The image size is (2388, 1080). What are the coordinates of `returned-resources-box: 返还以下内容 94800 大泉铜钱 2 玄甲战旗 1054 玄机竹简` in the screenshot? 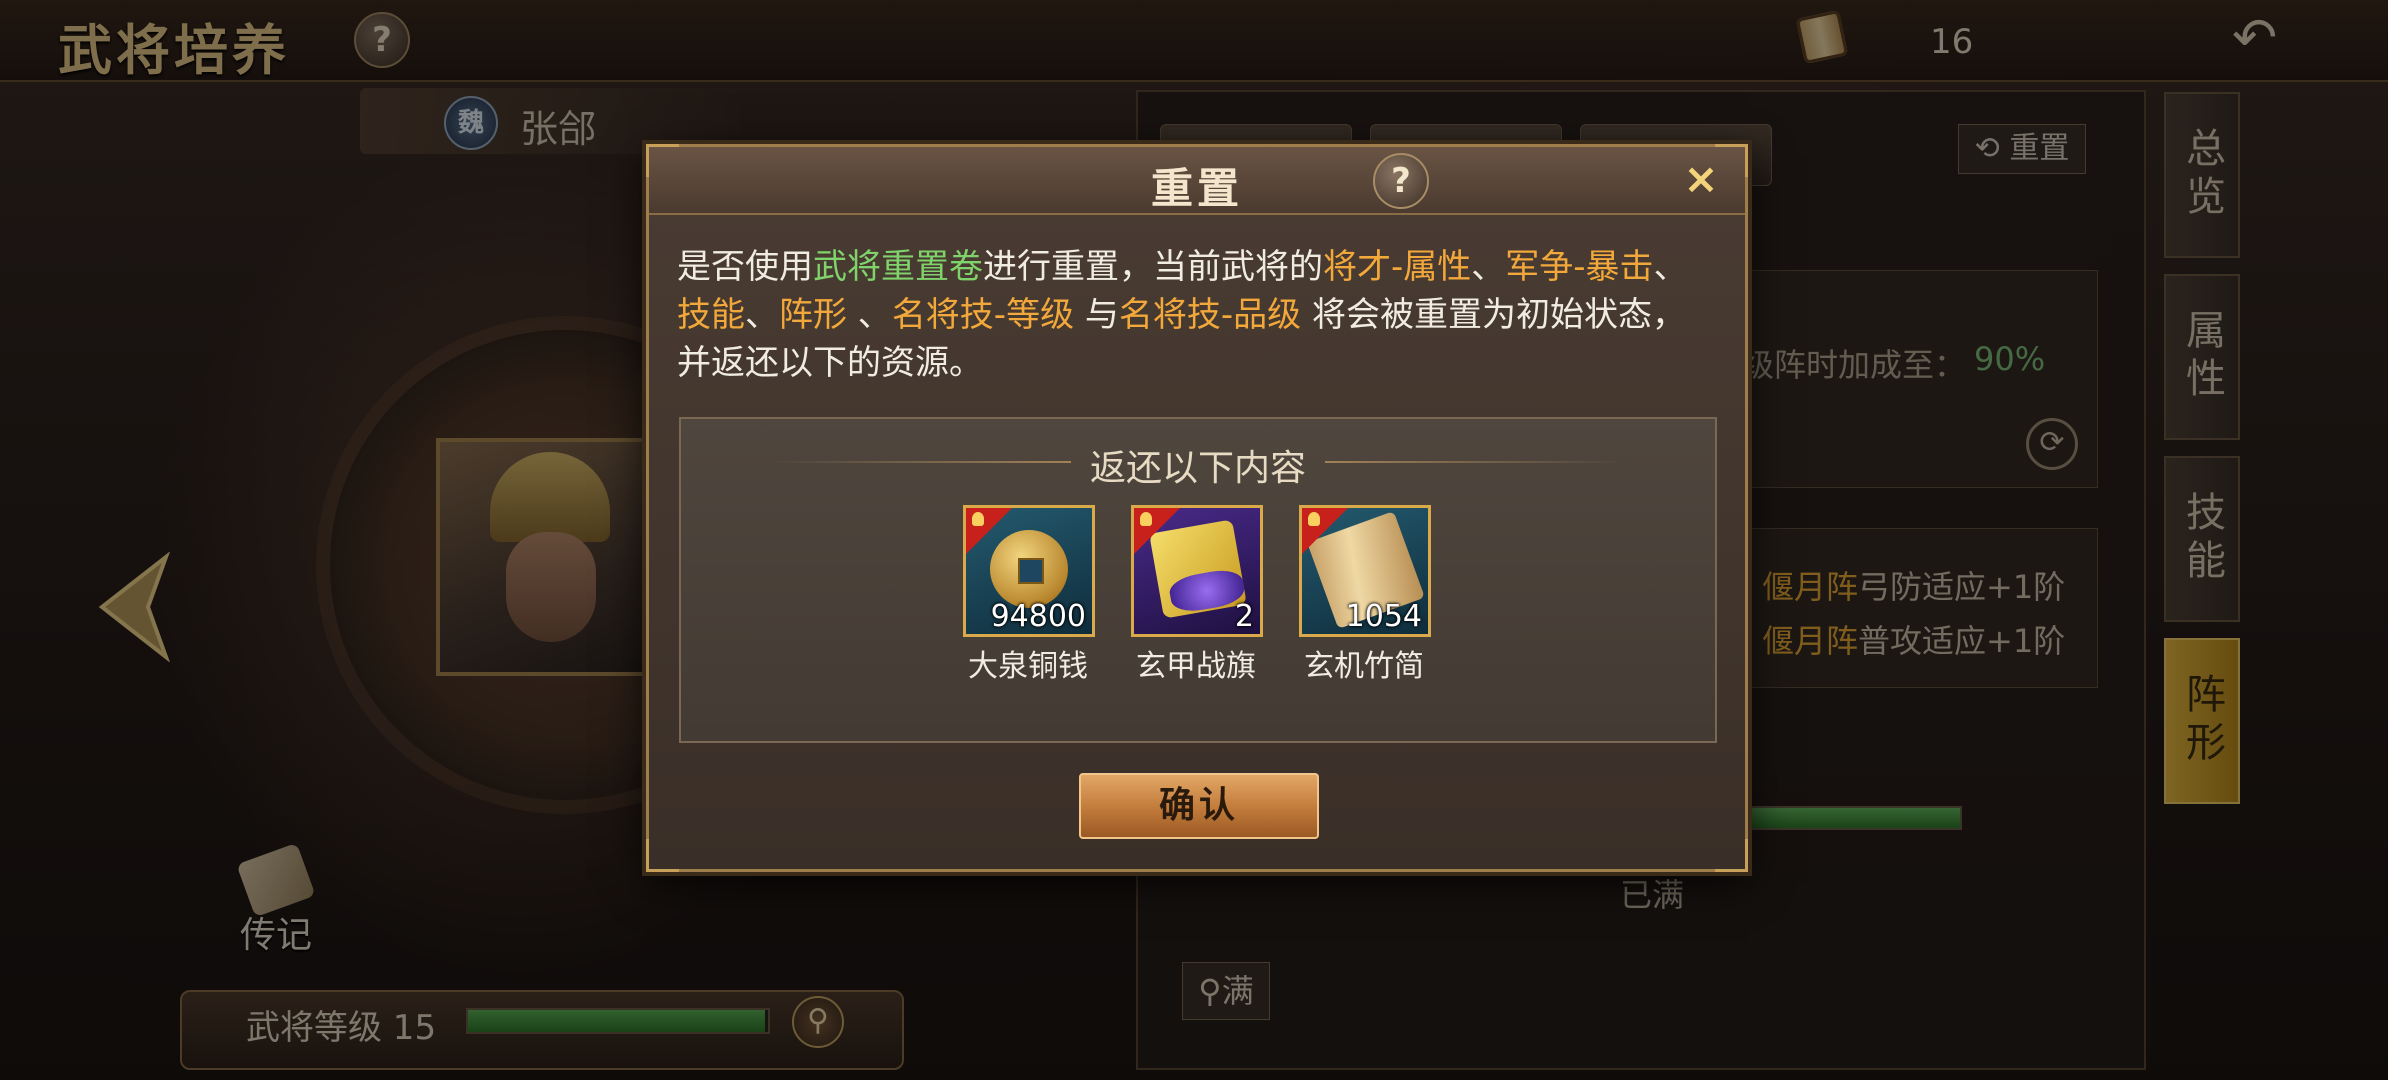 It's located at (1198, 580).